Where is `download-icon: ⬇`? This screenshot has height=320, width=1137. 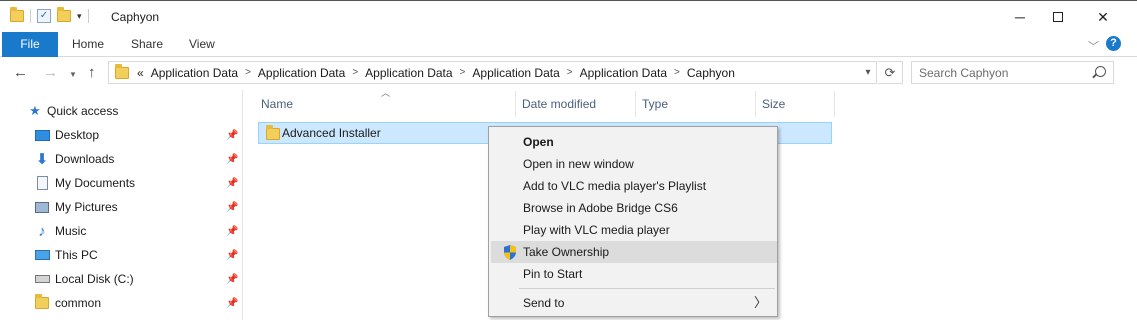
download-icon: ⬇ is located at coordinates (42, 159).